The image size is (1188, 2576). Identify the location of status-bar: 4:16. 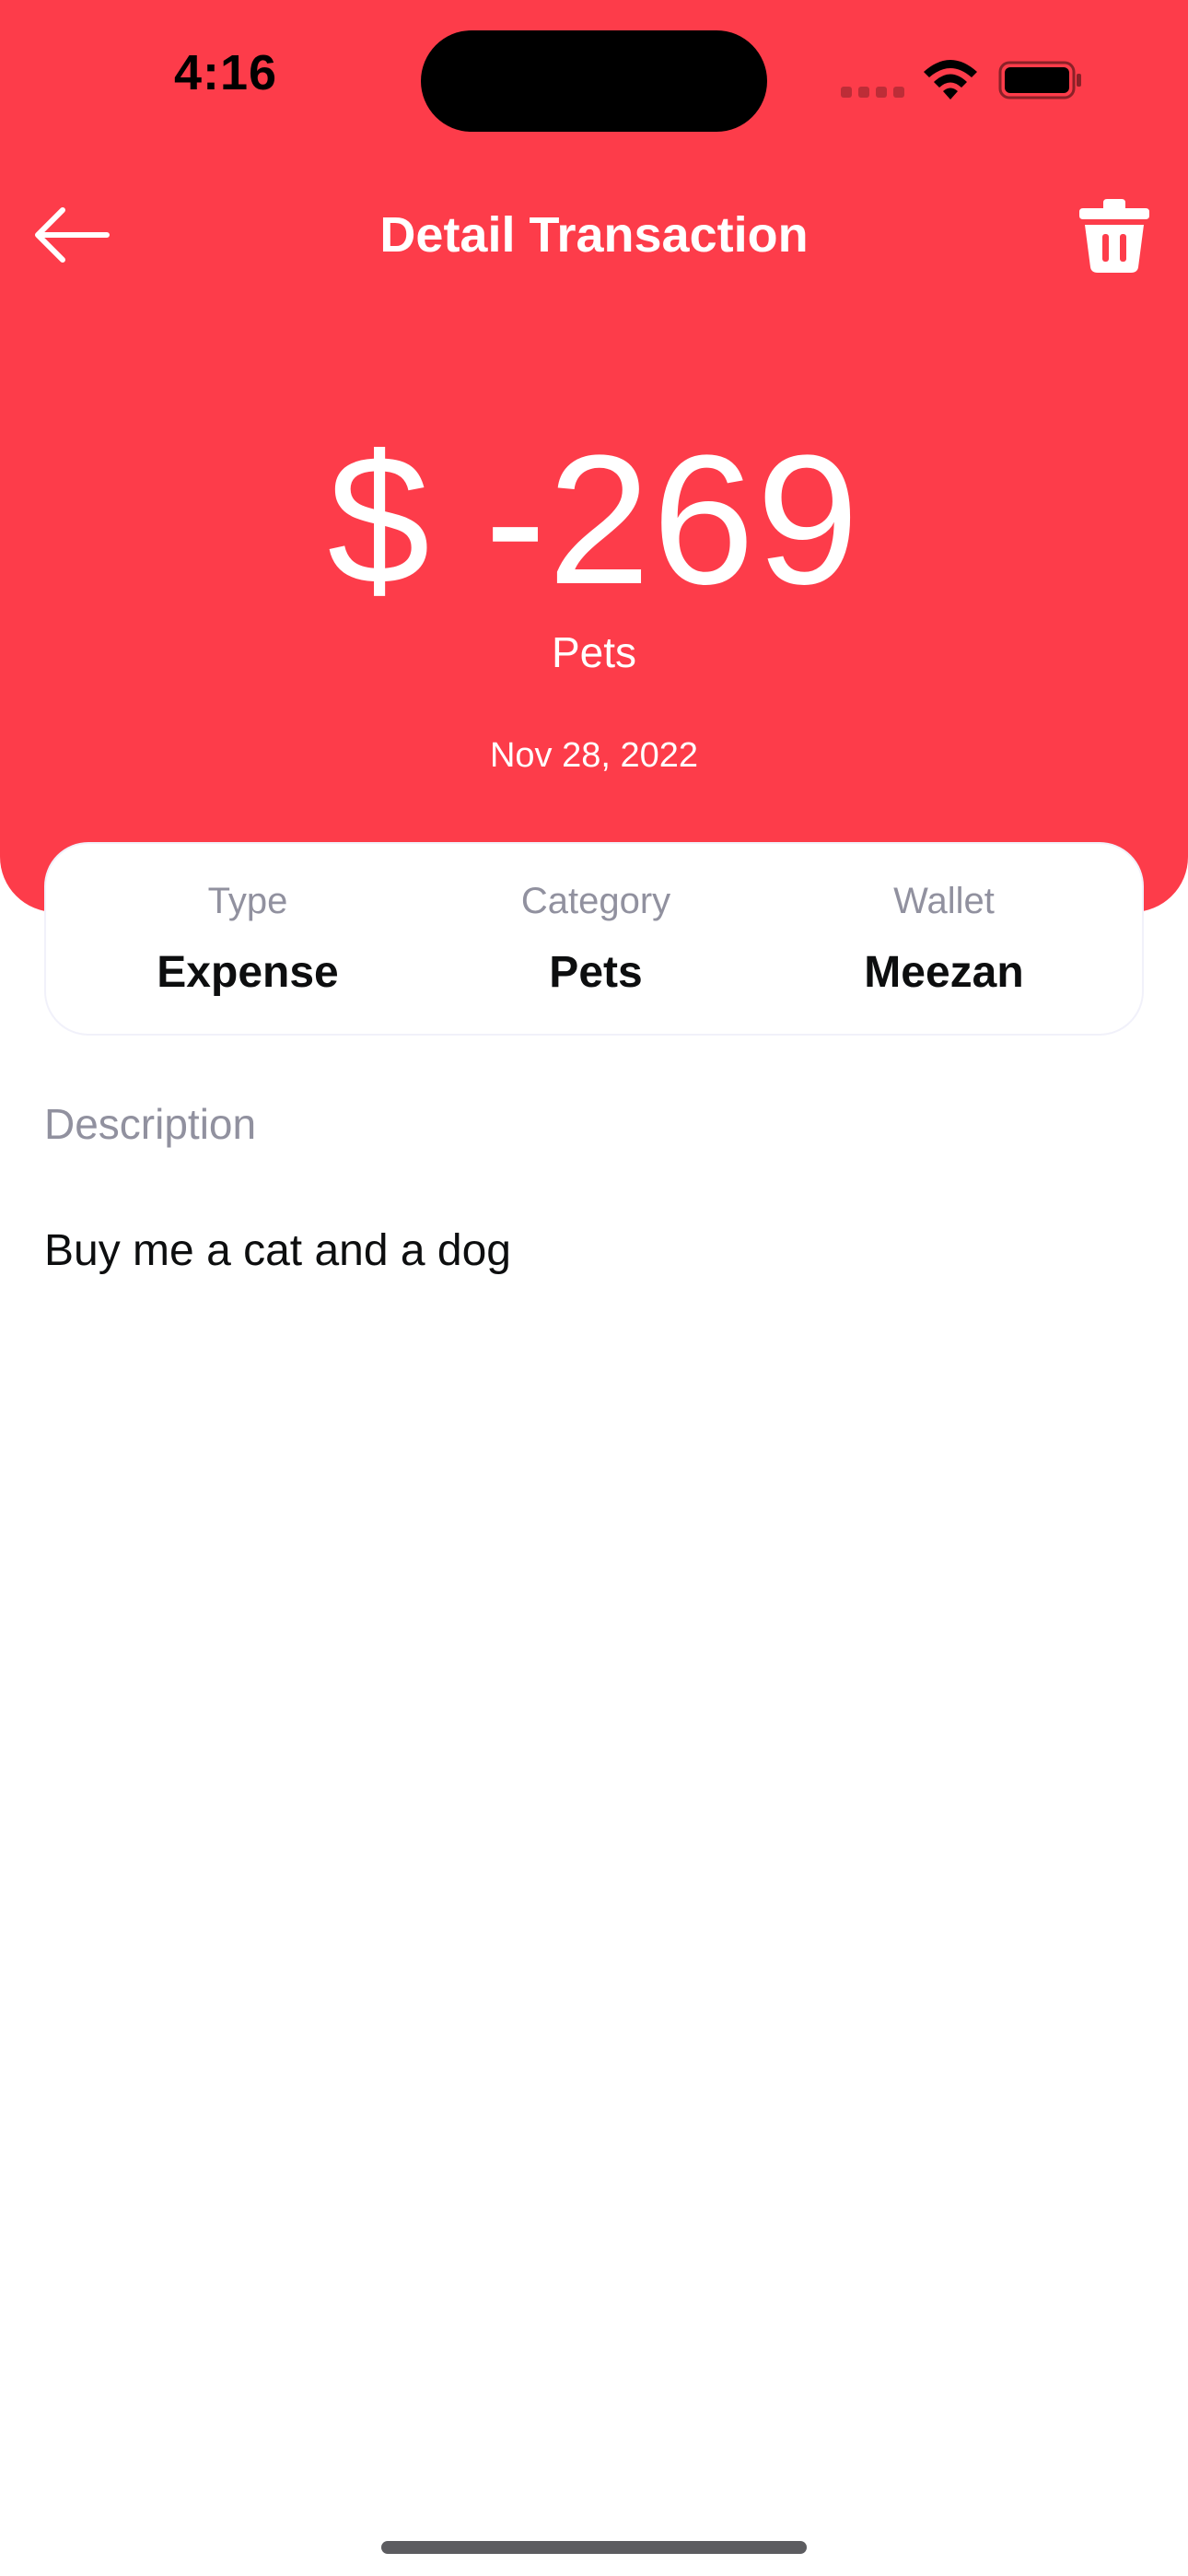
(594, 78).